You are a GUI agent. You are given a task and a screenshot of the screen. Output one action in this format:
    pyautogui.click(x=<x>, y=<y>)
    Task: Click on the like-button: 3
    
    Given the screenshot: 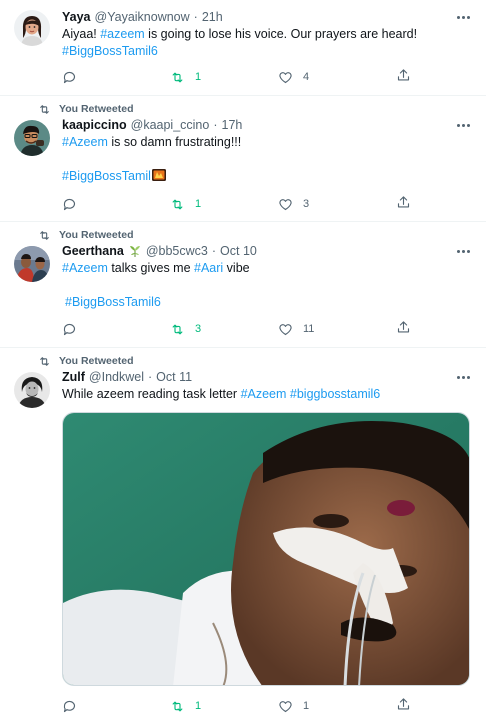 What is the action you would take?
    pyautogui.click(x=332, y=204)
    